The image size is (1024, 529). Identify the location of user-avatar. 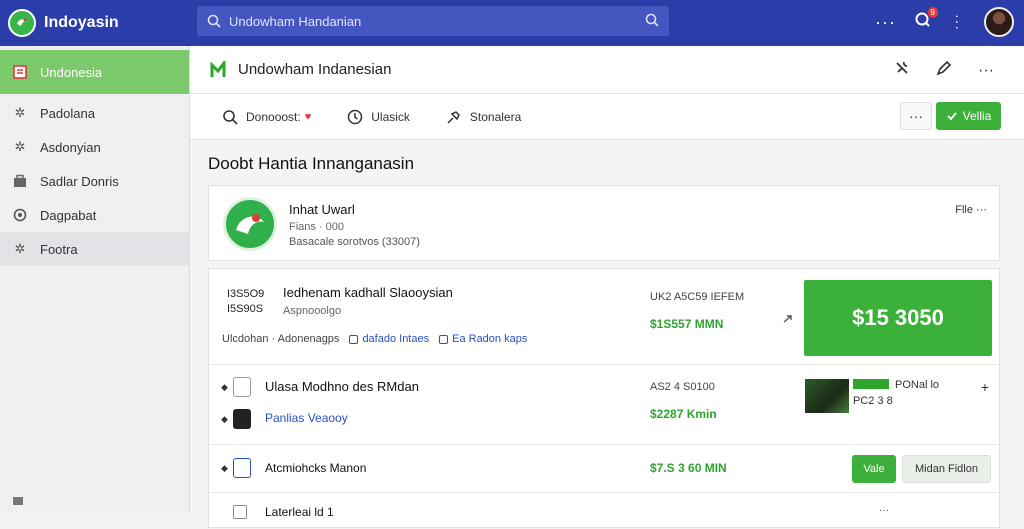
(999, 22).